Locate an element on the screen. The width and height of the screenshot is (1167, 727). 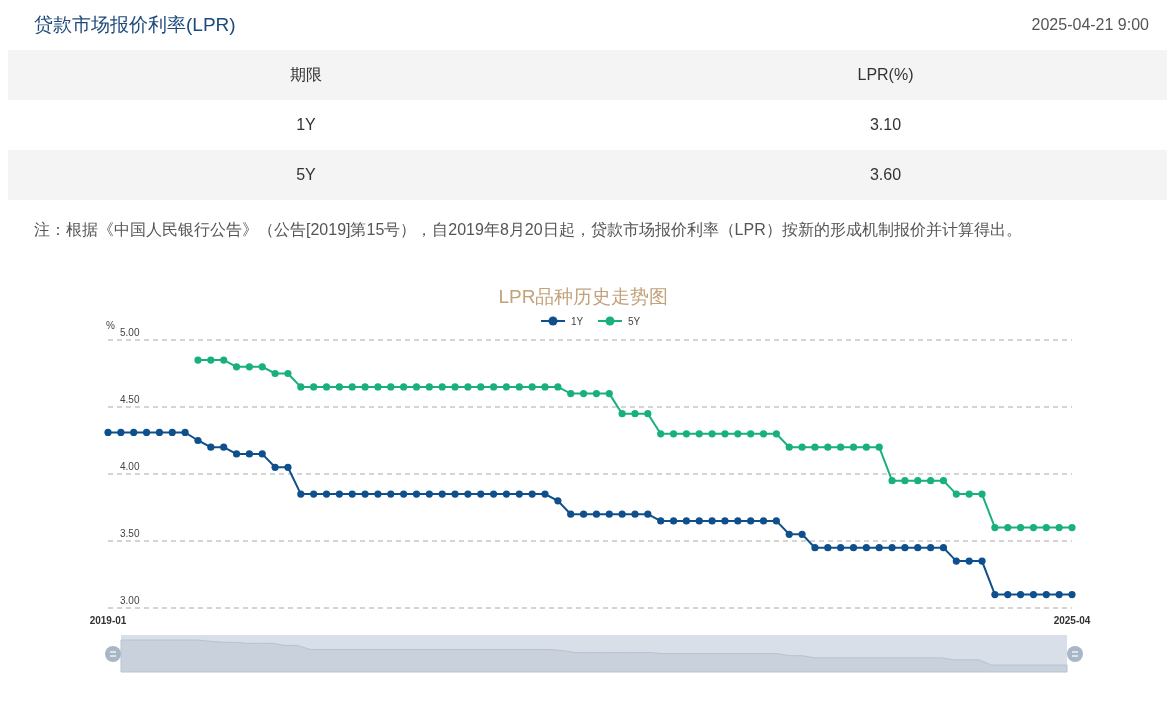
legend-marker-icon is located at coordinates (553, 321).